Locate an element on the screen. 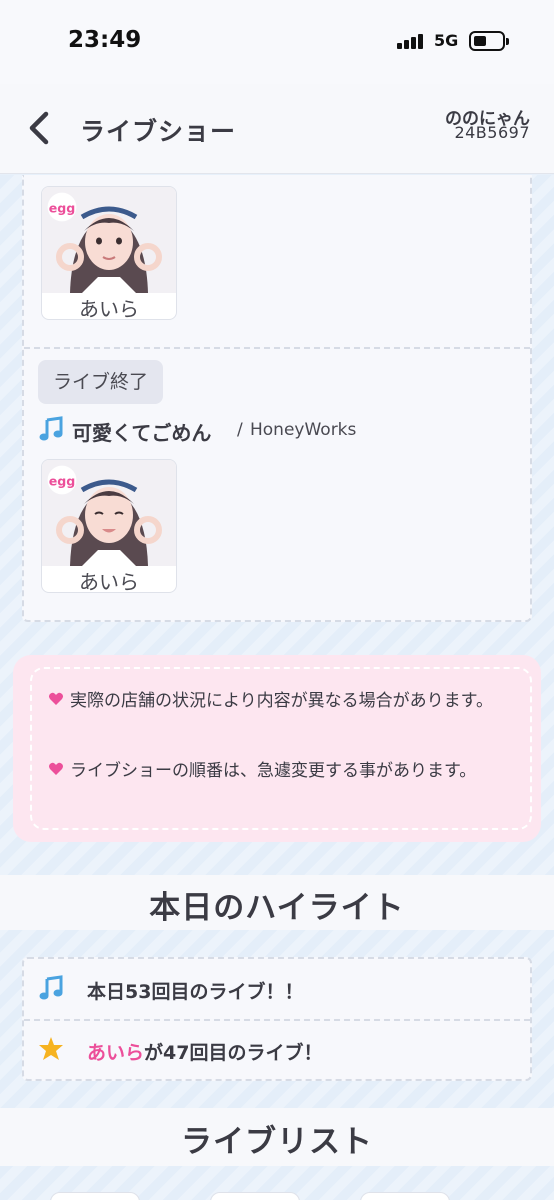  song-title: 可愛くてごめん is located at coordinates (142, 433).